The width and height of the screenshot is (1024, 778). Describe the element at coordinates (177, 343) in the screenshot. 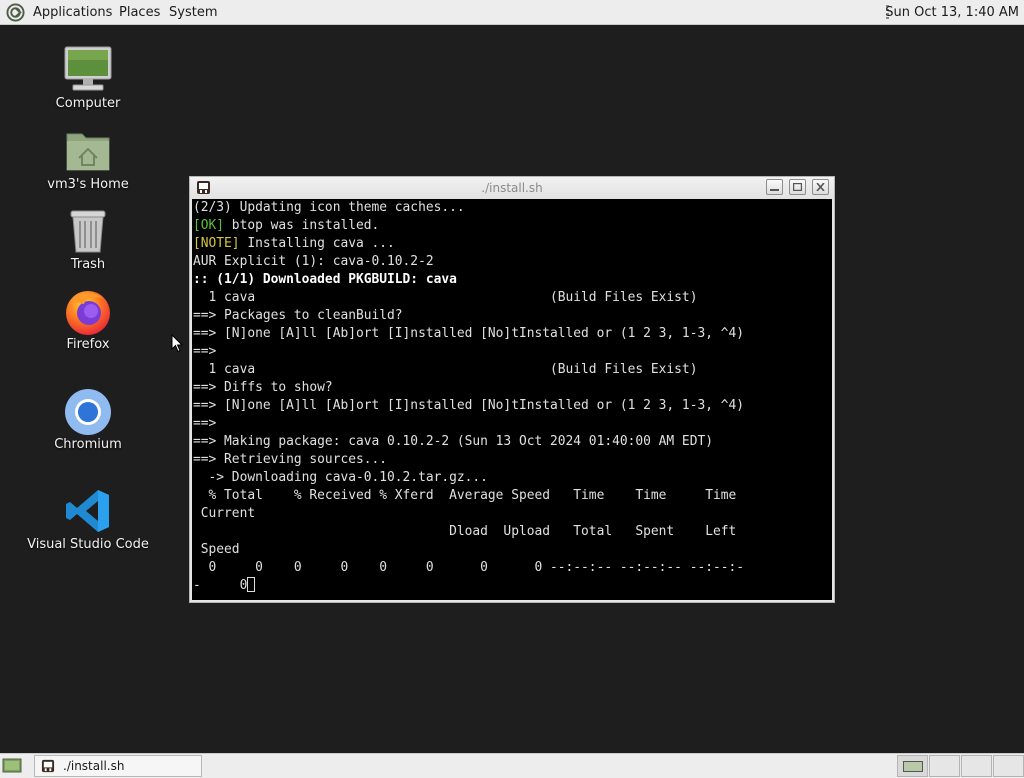

I see `mouse-pointer-icon` at that location.